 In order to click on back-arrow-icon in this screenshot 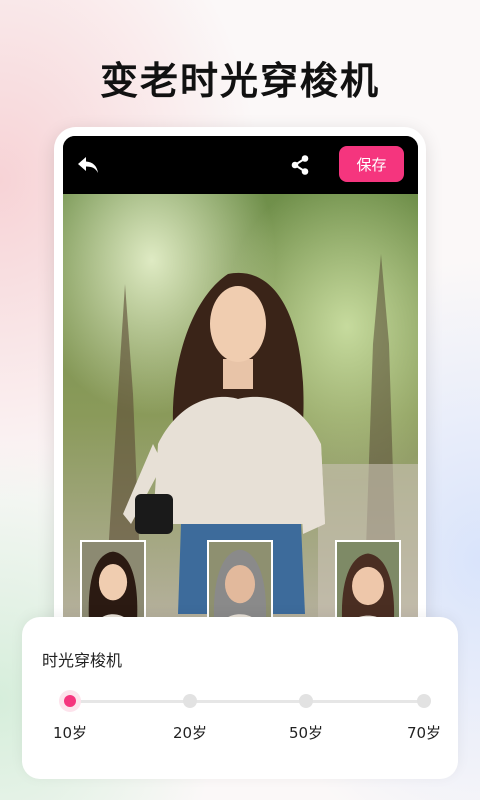, I will do `click(88, 165)`.